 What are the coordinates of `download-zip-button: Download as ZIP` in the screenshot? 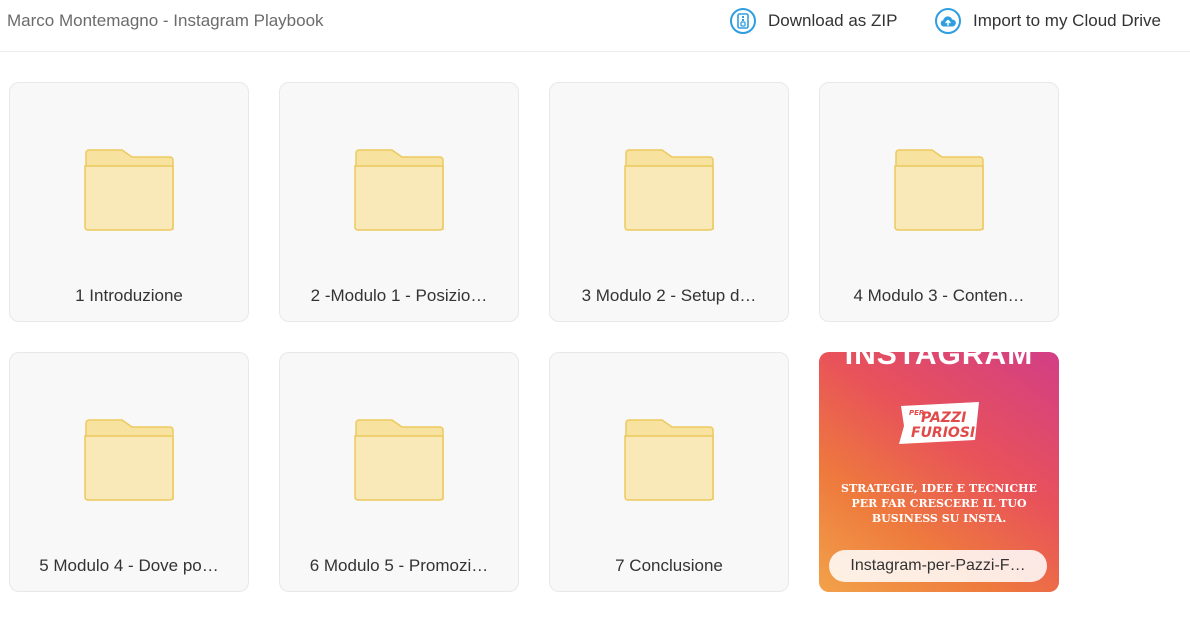 It's located at (813, 21).